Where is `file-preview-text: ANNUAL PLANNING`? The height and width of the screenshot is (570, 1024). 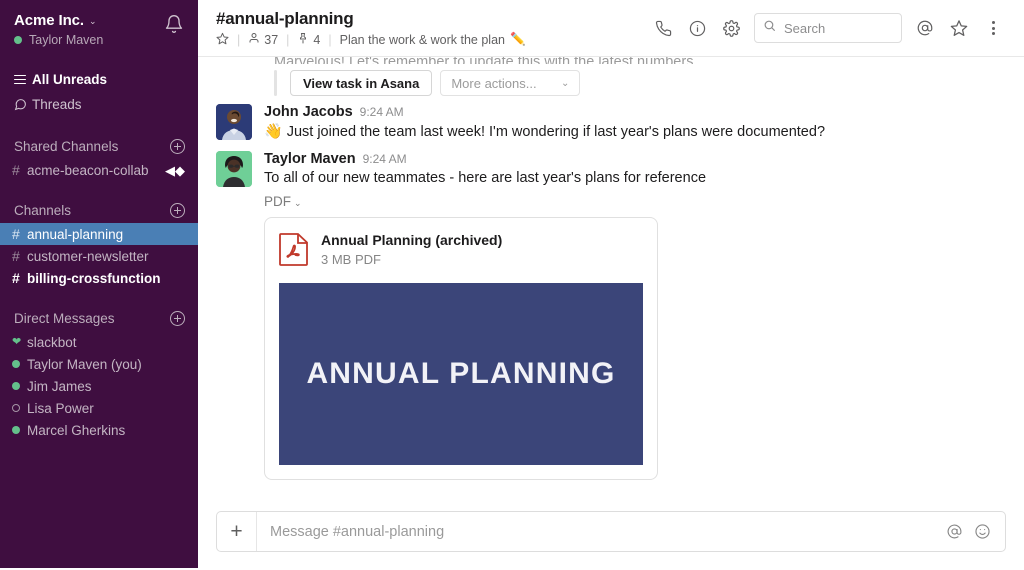
file-preview-text: ANNUAL PLANNING is located at coordinates (461, 373).